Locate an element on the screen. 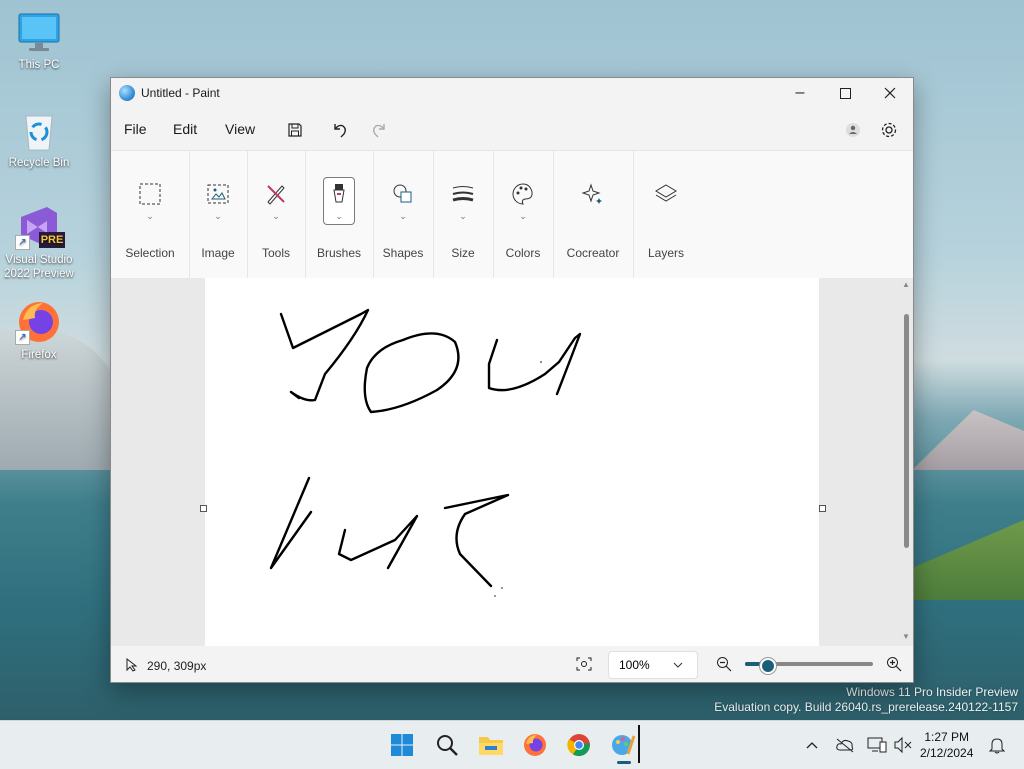 Image resolution: width=1024 pixels, height=769 pixels. ribbon-label: Image is located at coordinates (218, 253).